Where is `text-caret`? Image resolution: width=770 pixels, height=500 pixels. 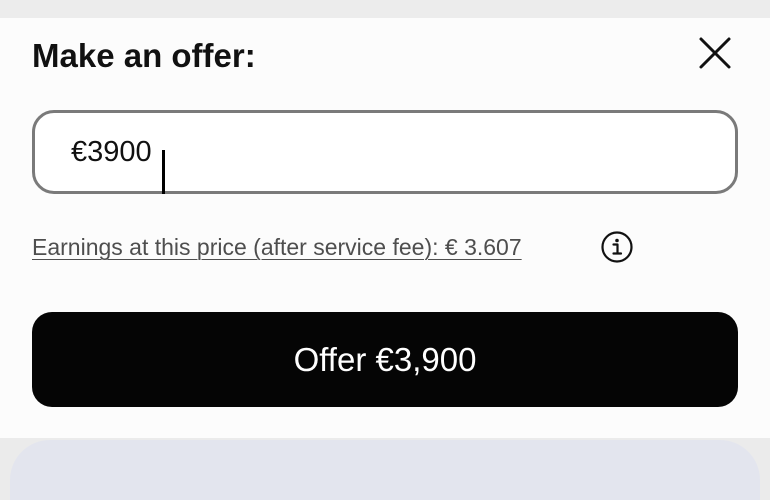
text-caret is located at coordinates (163, 172).